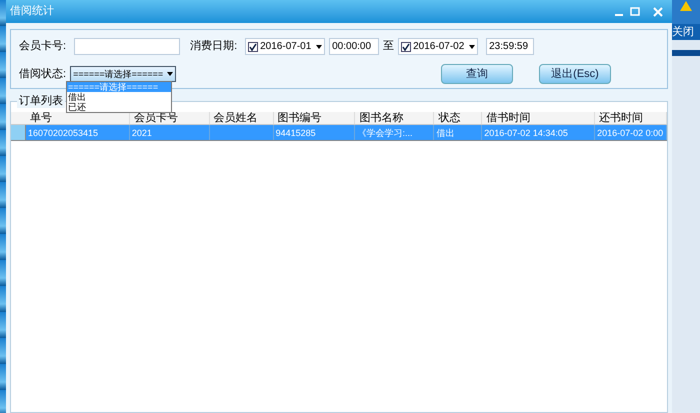 Image resolution: width=700 pixels, height=413 pixels. Describe the element at coordinates (242, 118) in the screenshot. I see `column-header: 会员姓名` at that location.